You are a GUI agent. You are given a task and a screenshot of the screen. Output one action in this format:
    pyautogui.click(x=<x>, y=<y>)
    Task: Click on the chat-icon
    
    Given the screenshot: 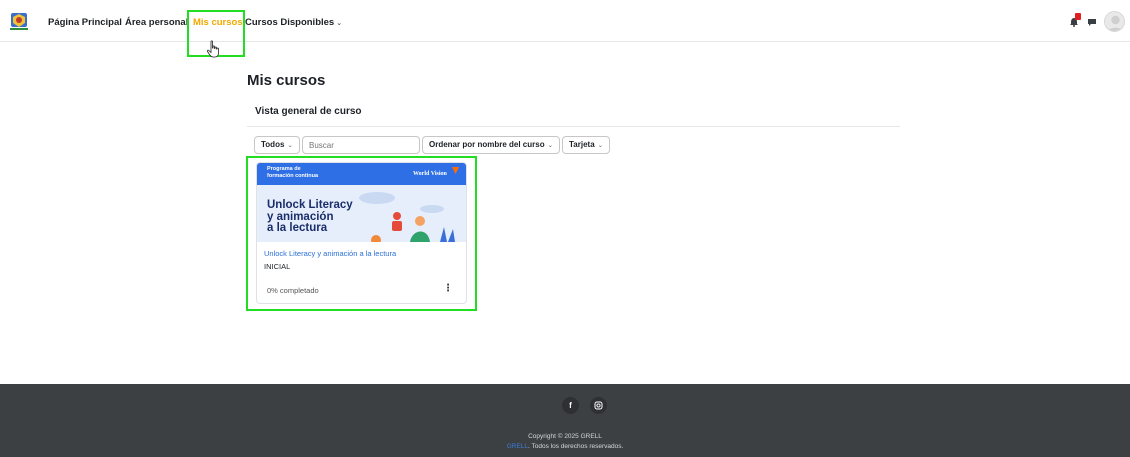 What is the action you would take?
    pyautogui.click(x=1092, y=22)
    